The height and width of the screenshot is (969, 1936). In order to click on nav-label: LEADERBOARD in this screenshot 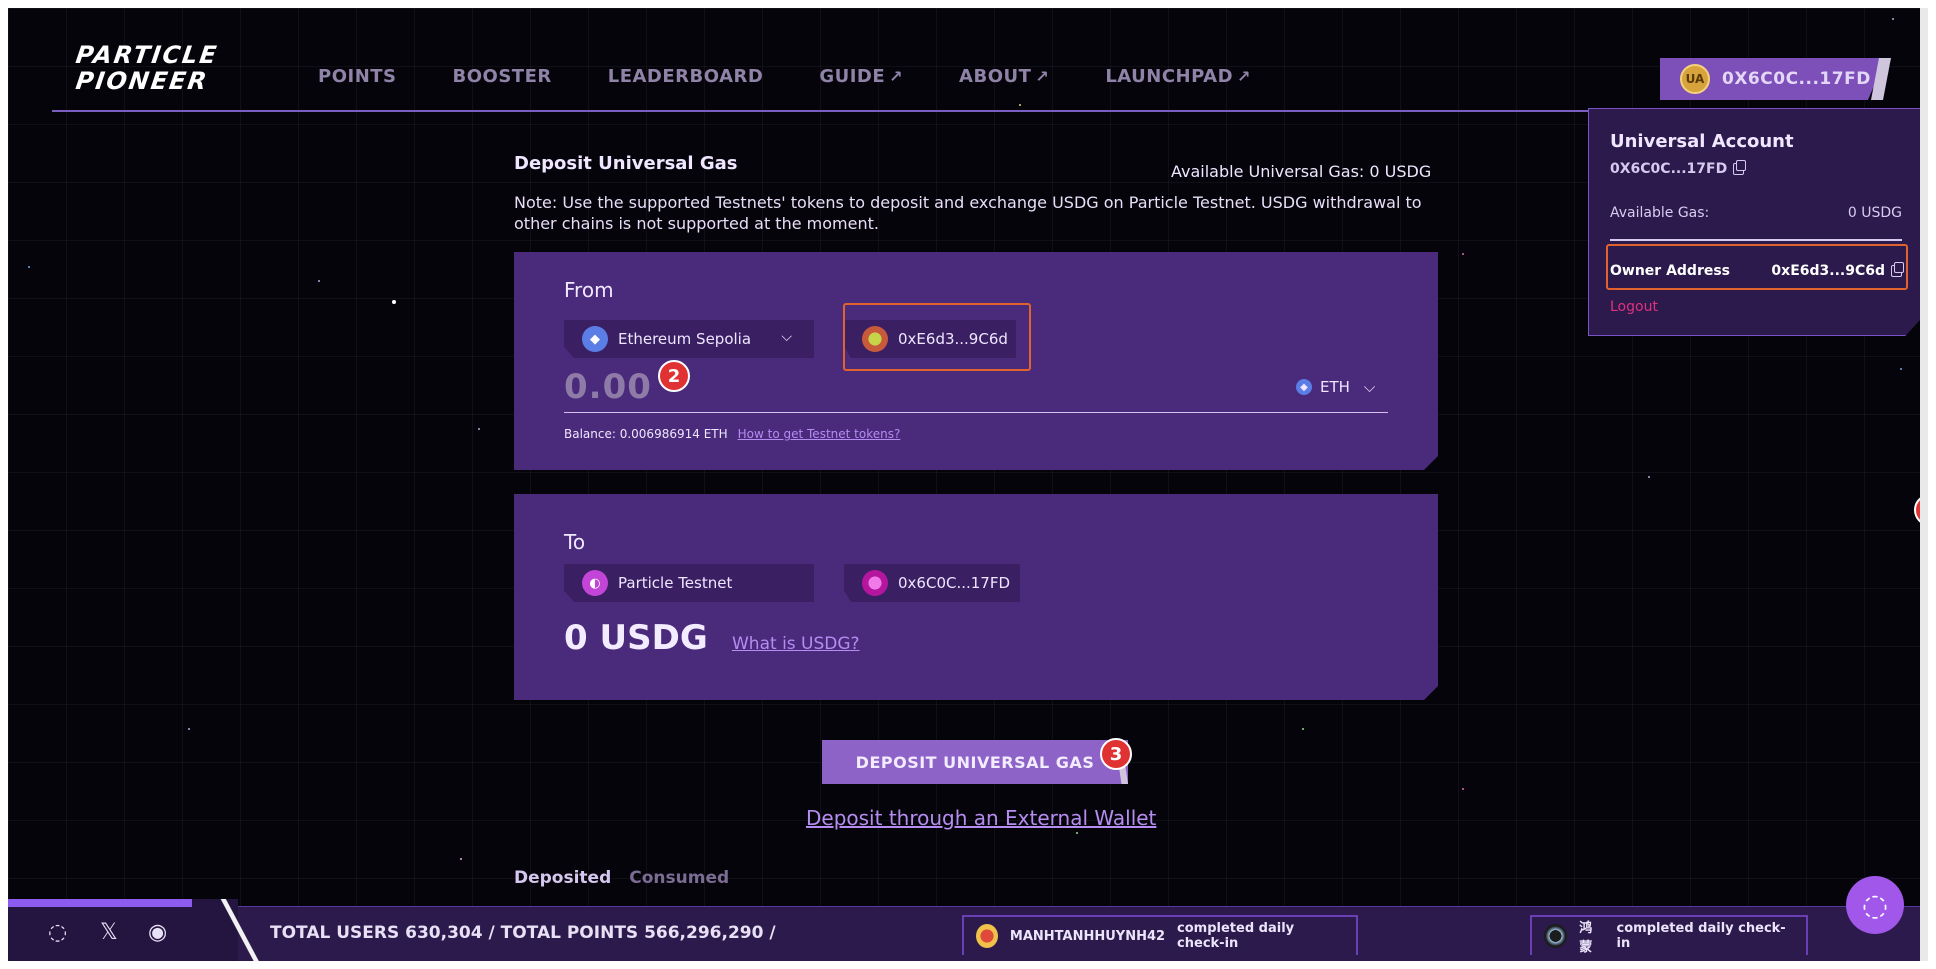, I will do `click(685, 76)`.